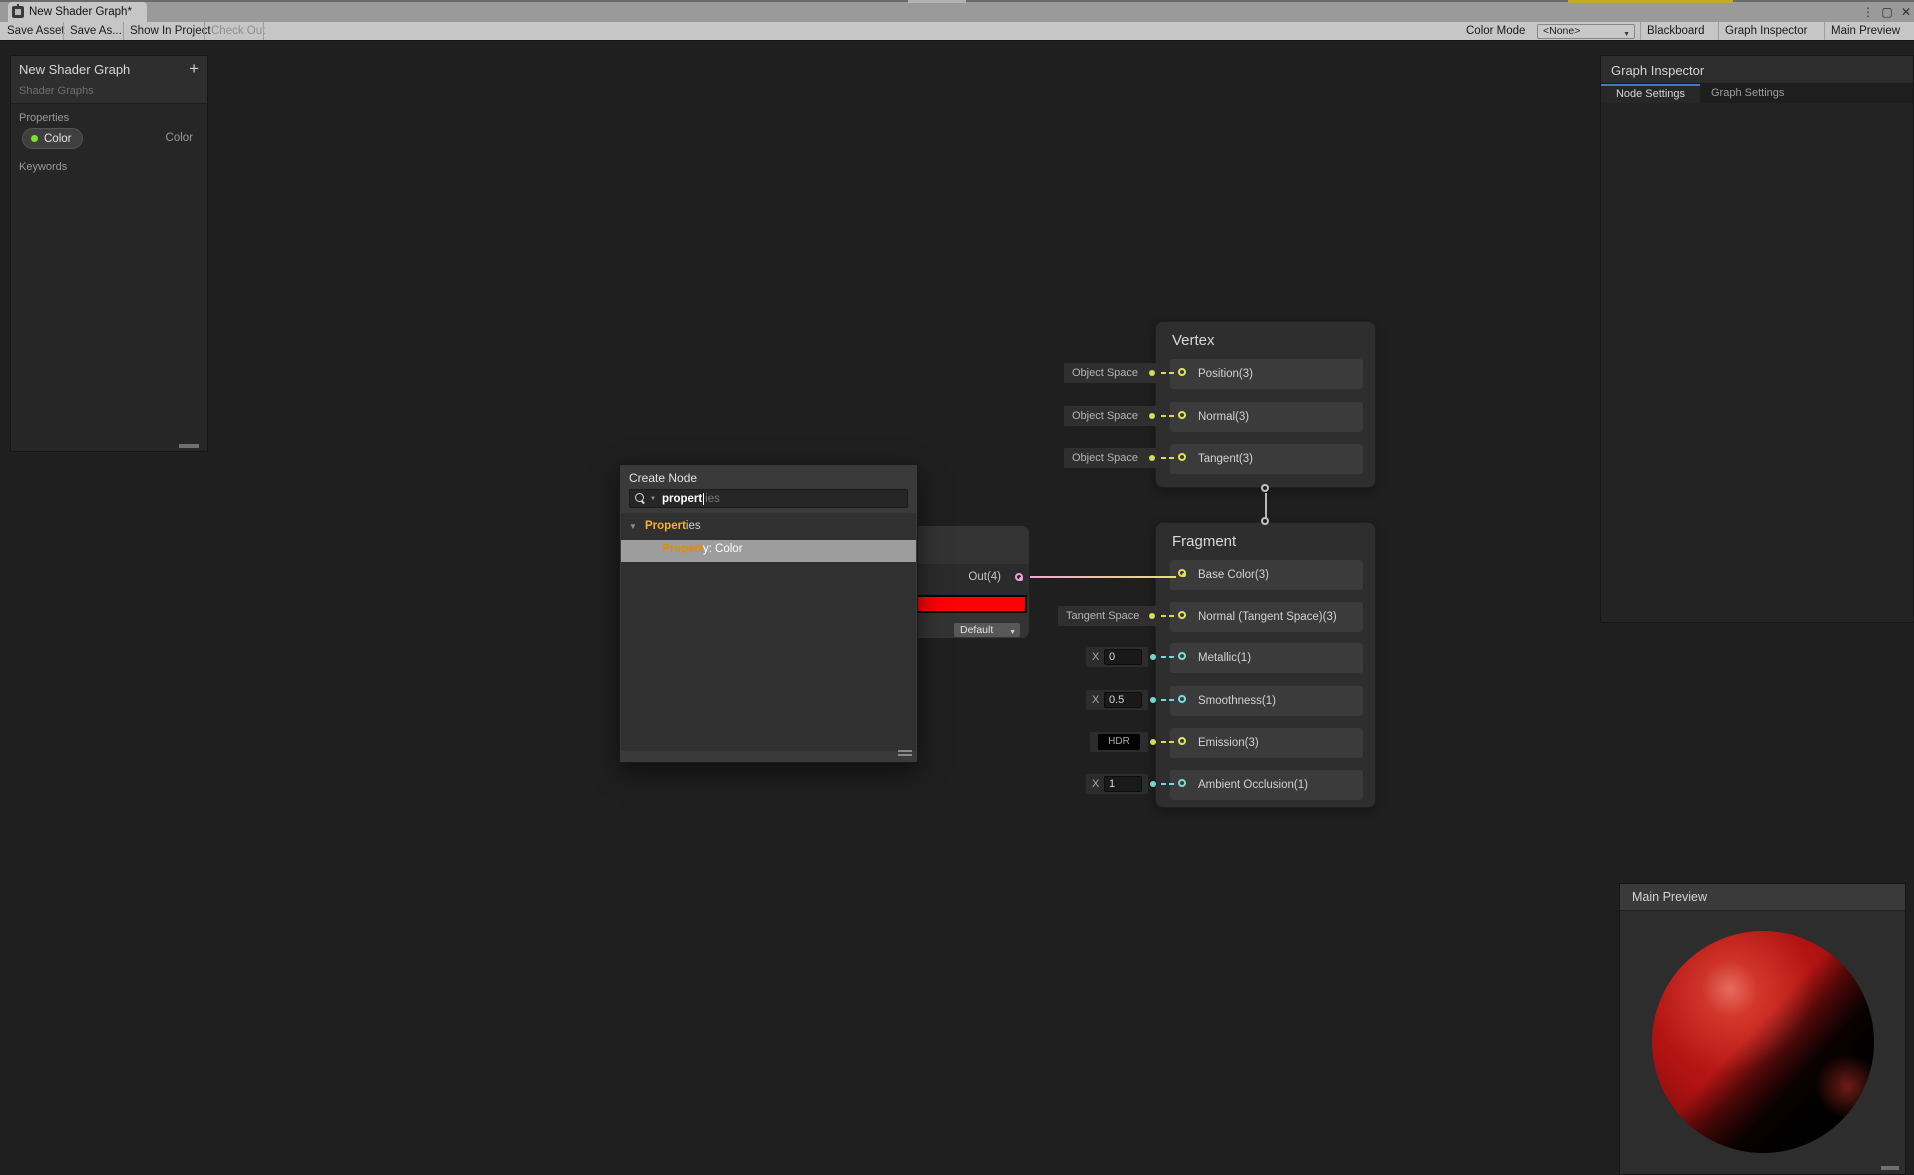 The width and height of the screenshot is (1914, 1175). What do you see at coordinates (653, 499) in the screenshot?
I see `search-filter-chevron-icon: ▼` at bounding box center [653, 499].